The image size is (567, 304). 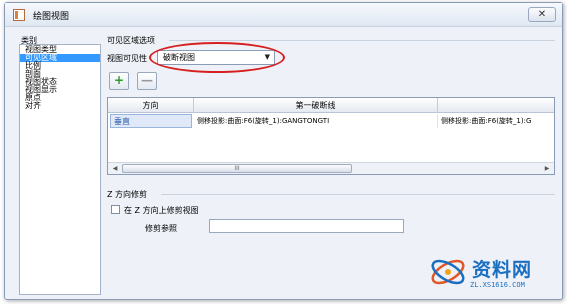 I want to click on title-bar: 绘图视图 ✕, so click(x=283, y=15).